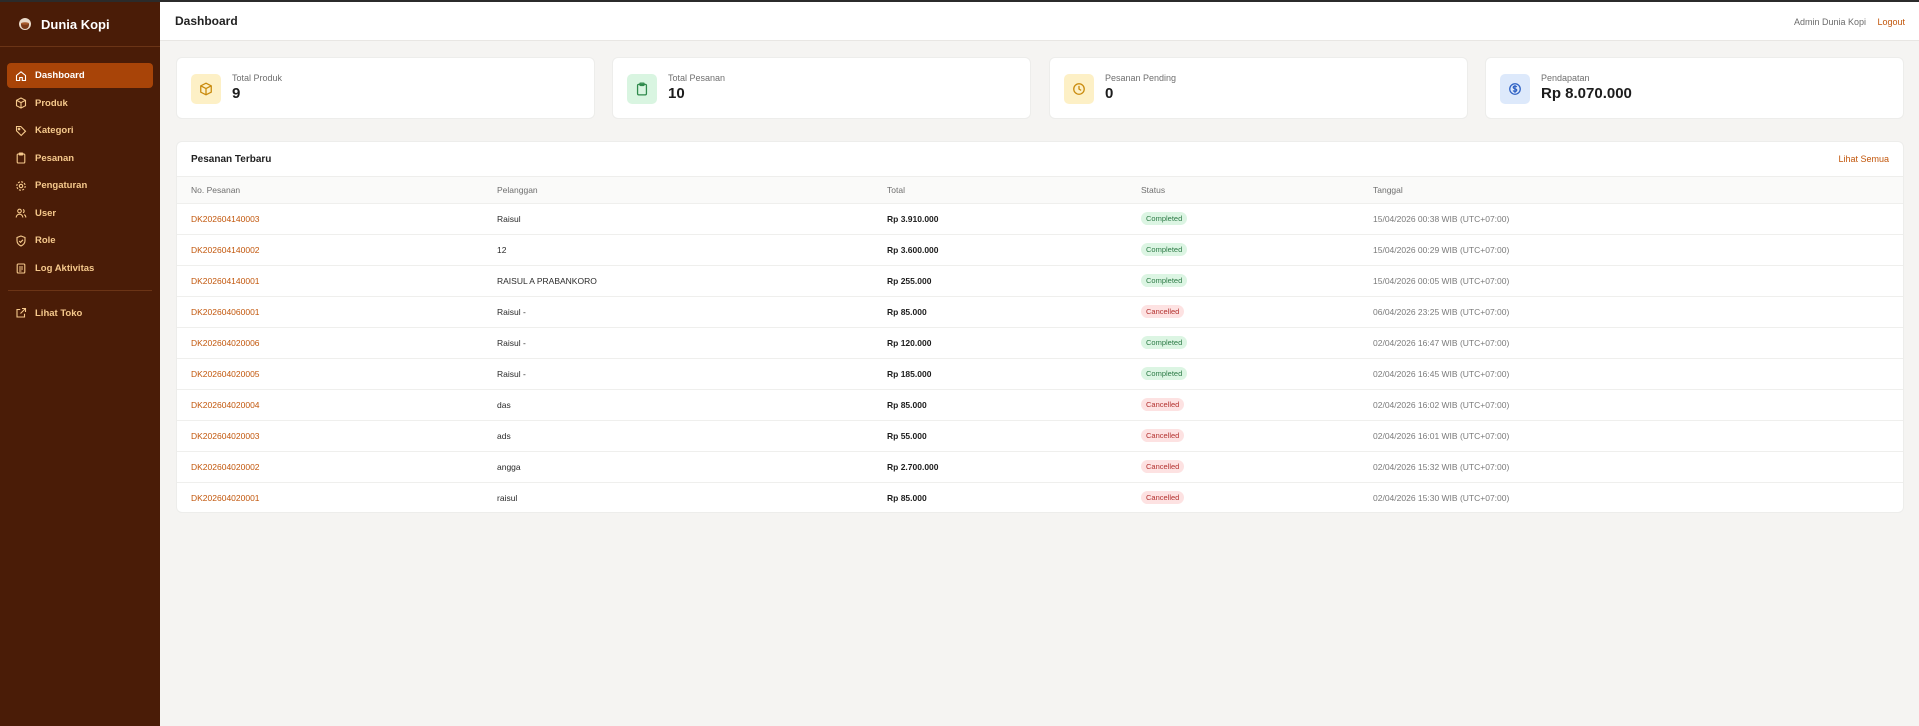  I want to click on clock-icon, so click(1079, 89).